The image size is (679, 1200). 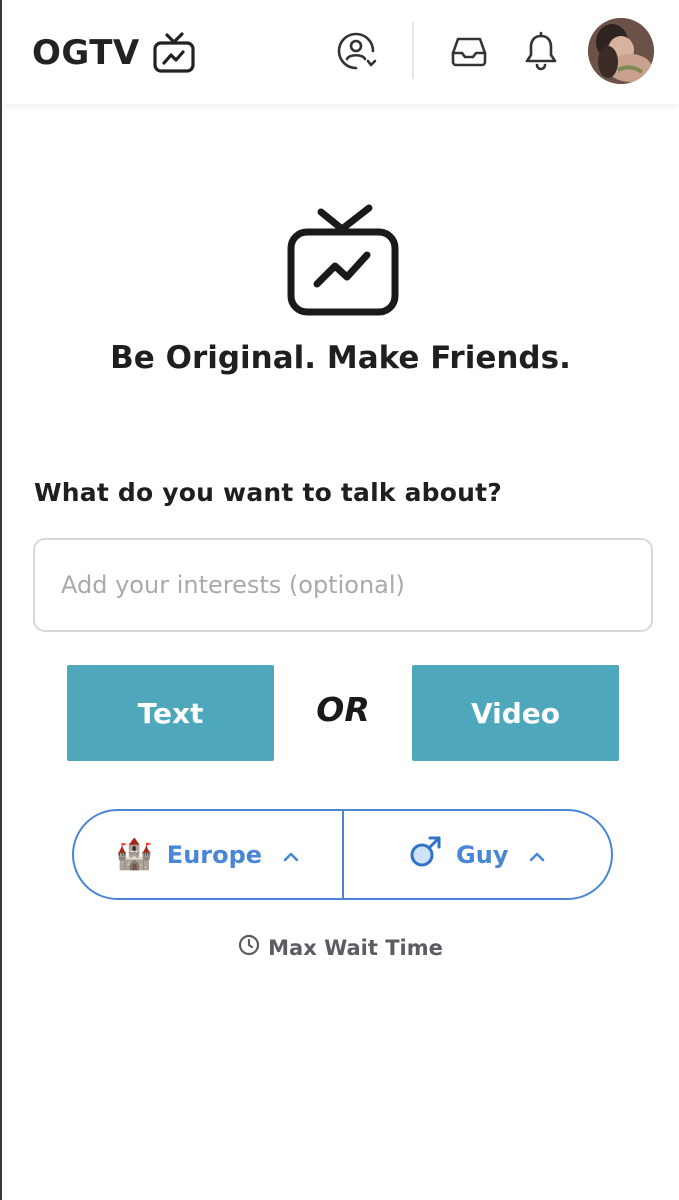 What do you see at coordinates (86, 53) in the screenshot?
I see `brand-name: OGTV` at bounding box center [86, 53].